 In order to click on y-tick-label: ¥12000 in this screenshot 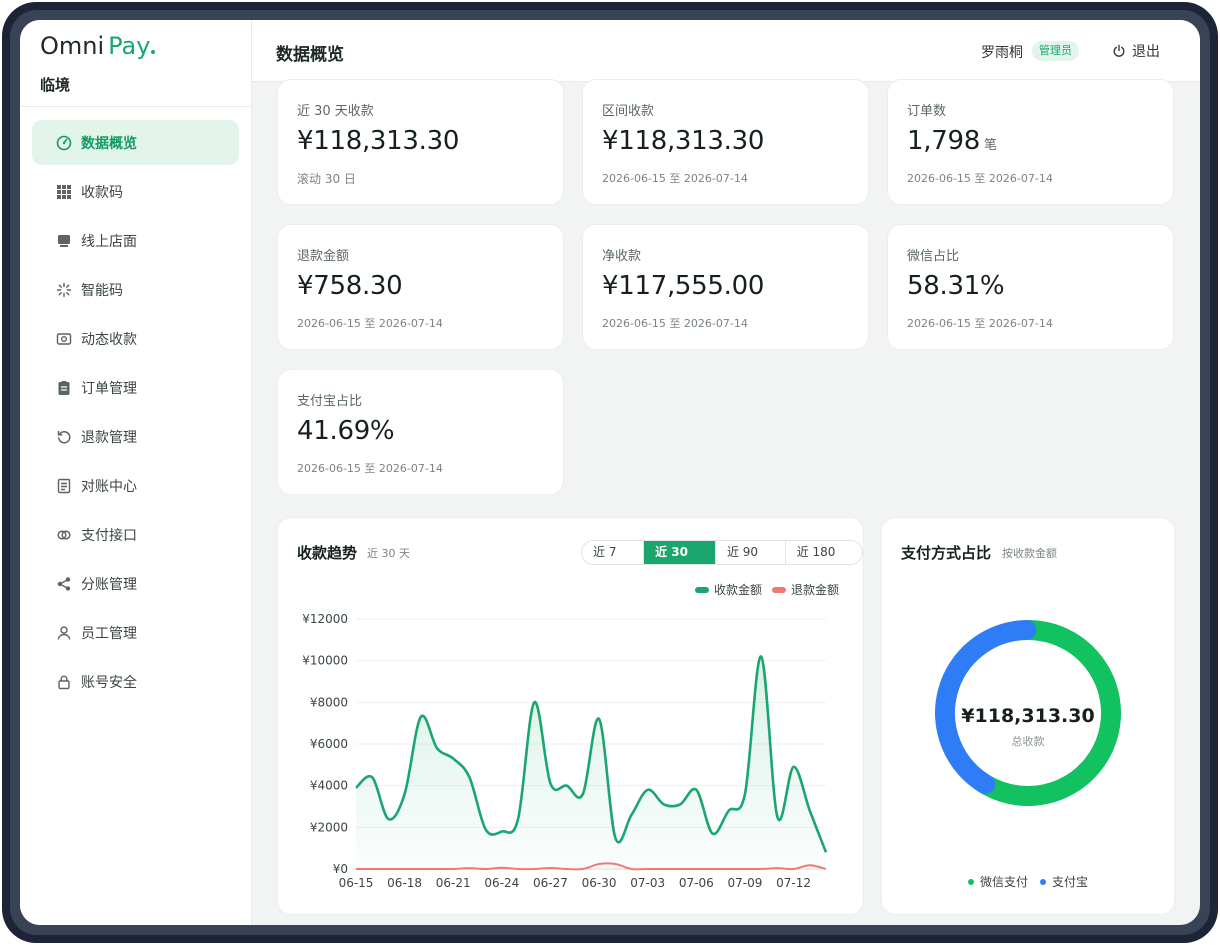, I will do `click(325, 619)`.